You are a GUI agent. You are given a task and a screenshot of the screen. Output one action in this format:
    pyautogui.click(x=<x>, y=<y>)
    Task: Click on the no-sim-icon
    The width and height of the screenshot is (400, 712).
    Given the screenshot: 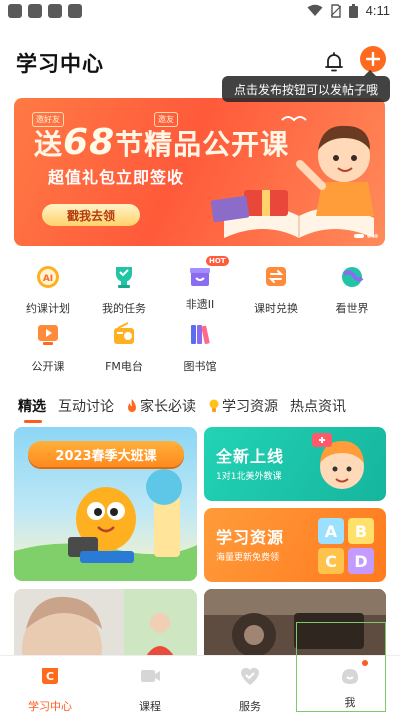 What is the action you would take?
    pyautogui.click(x=335, y=10)
    